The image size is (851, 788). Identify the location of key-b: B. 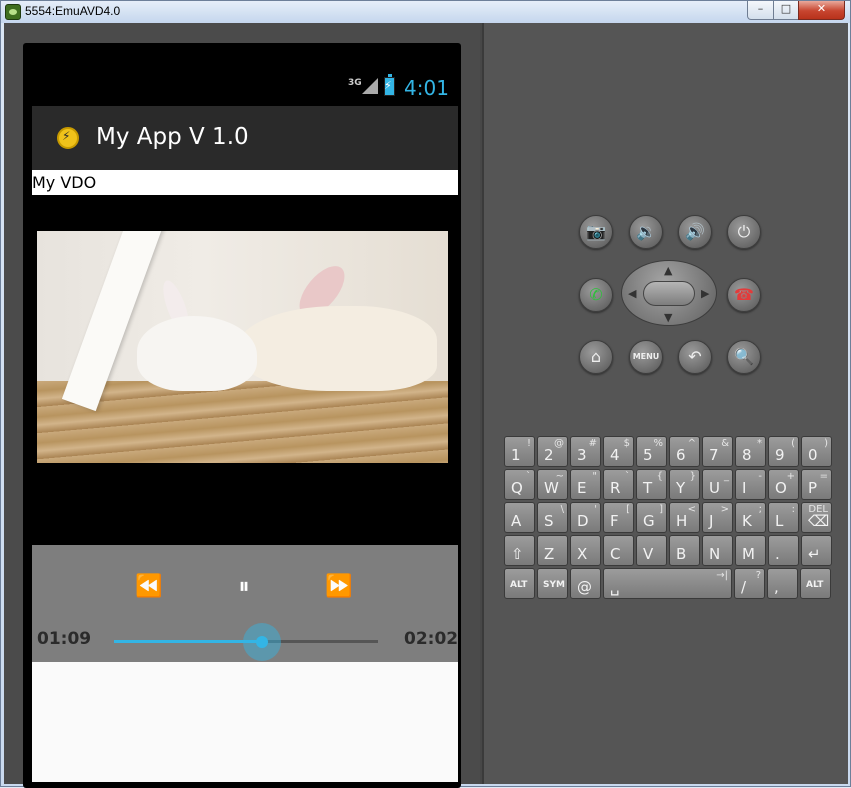
(684, 550).